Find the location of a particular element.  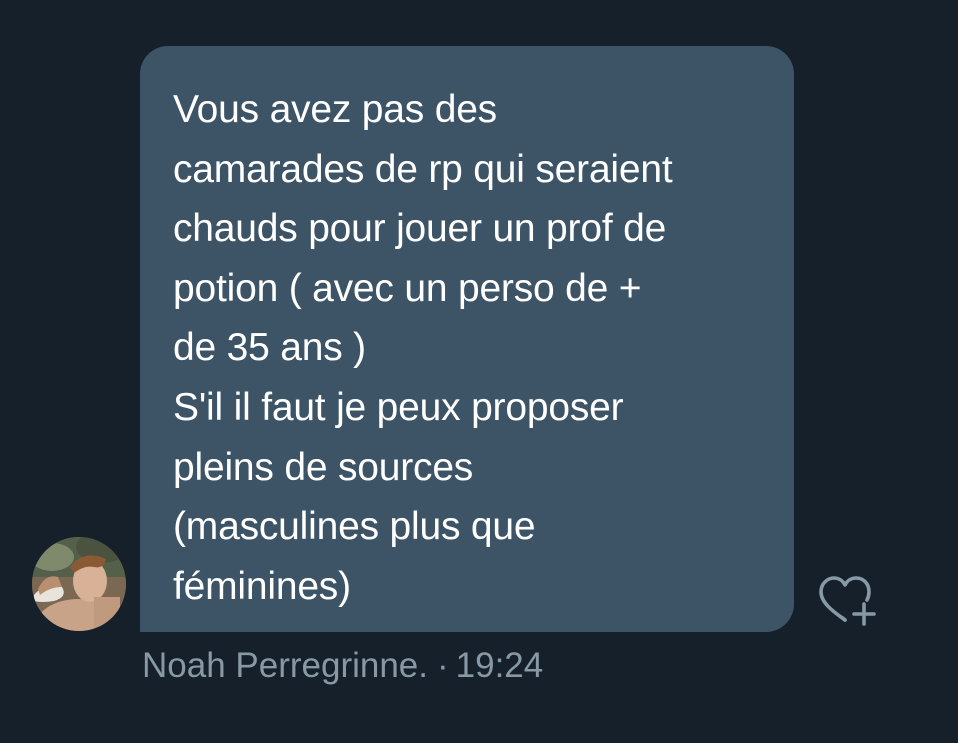

sender-avatar is located at coordinates (79, 584).